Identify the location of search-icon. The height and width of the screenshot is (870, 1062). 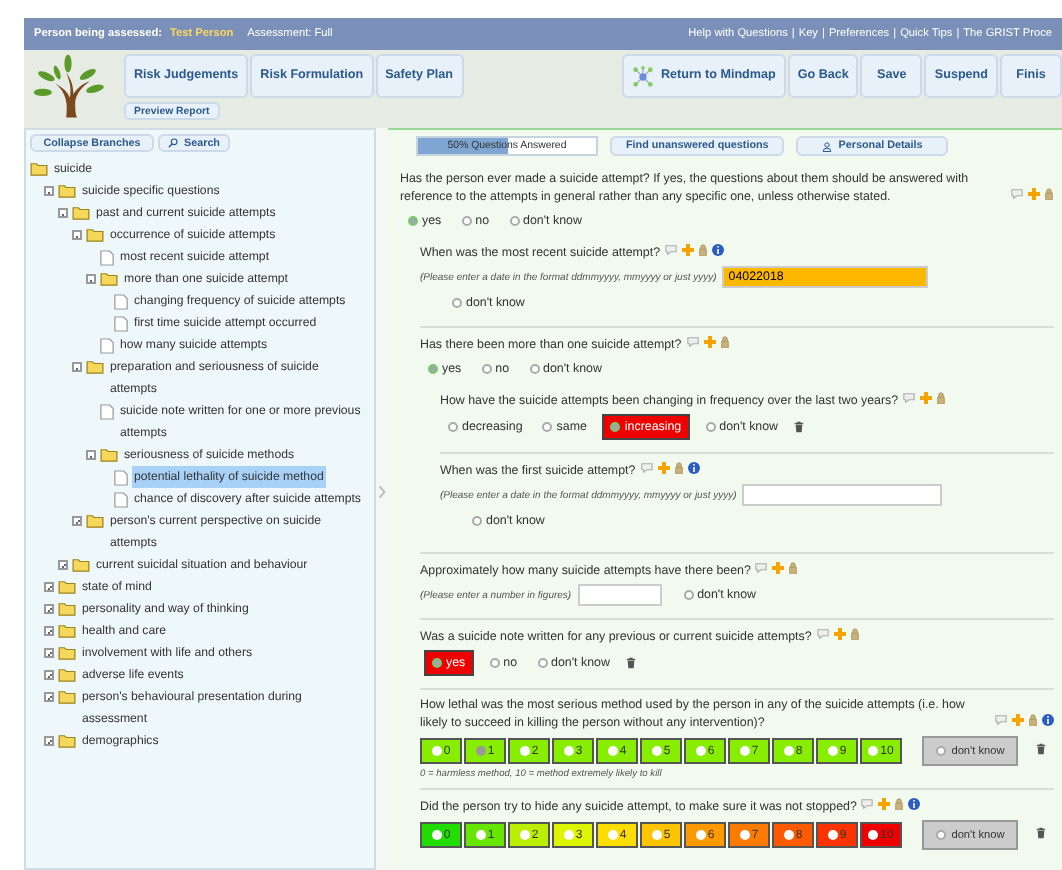
(173, 143).